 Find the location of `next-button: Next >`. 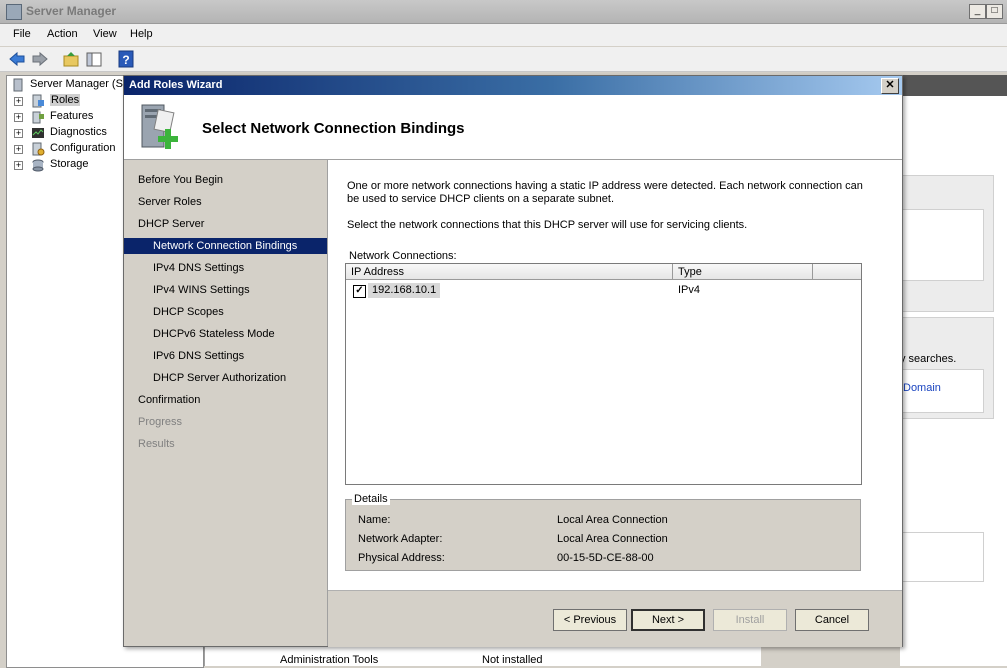

next-button: Next > is located at coordinates (668, 620).